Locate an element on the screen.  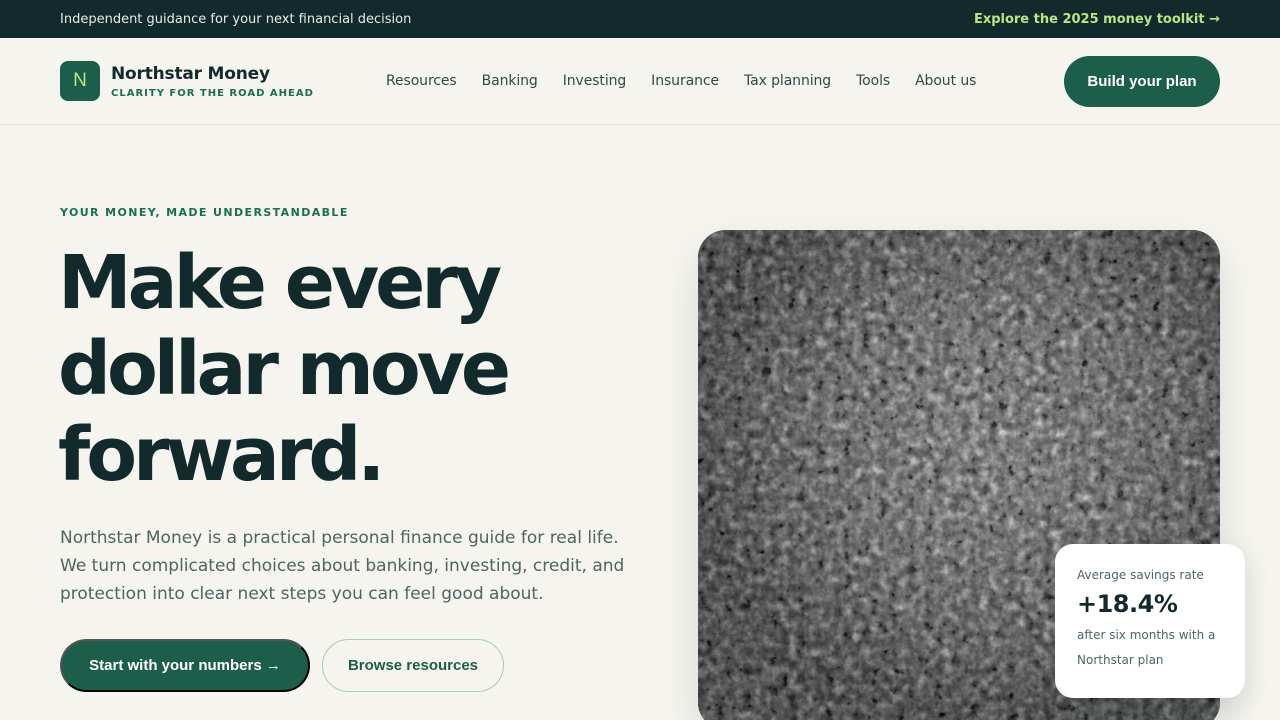
browse-resources-button: Browse resources is located at coordinates (413, 665).